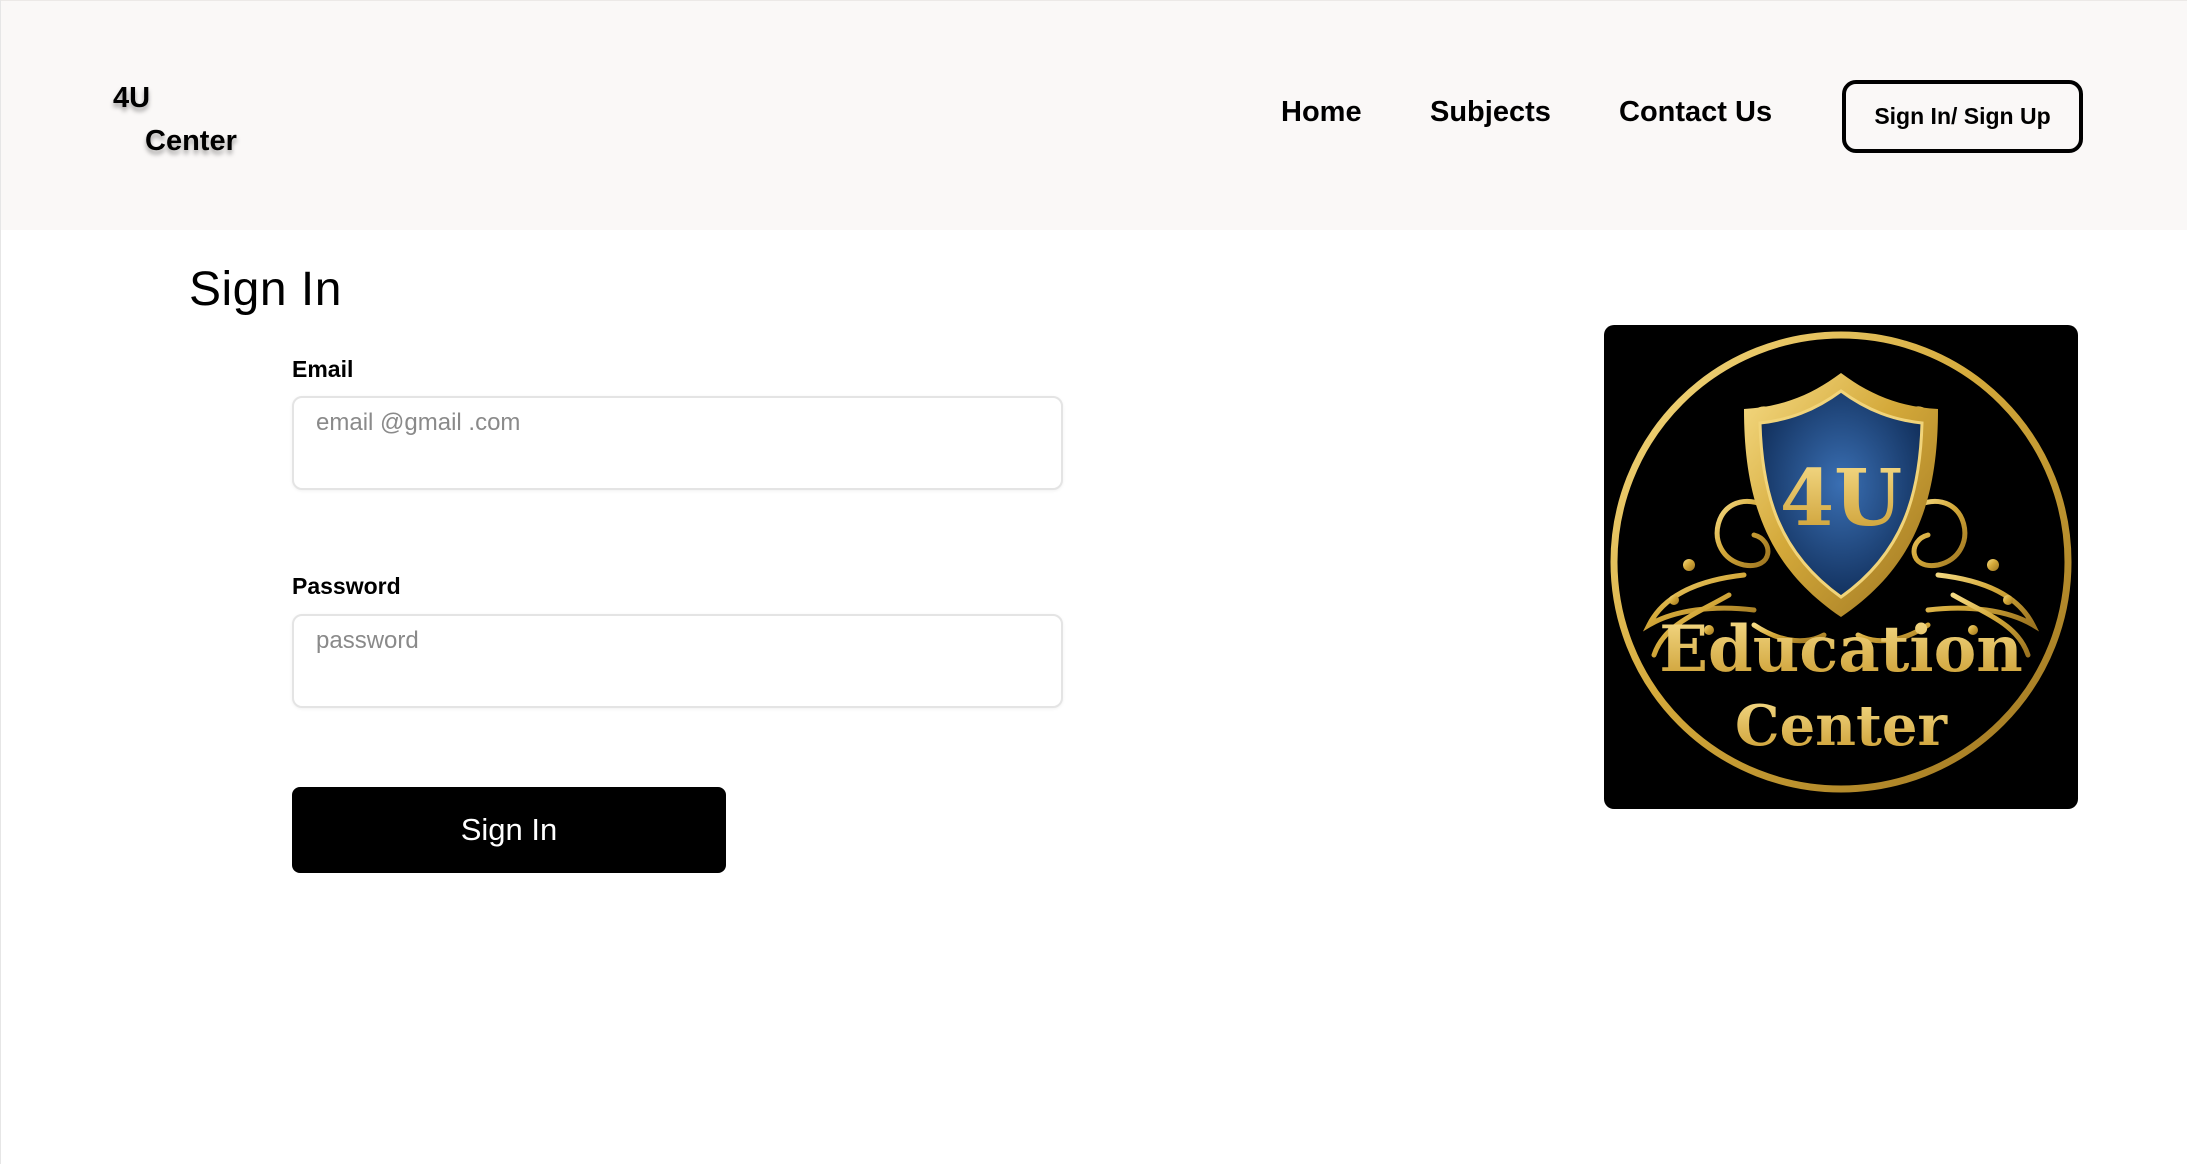 This screenshot has width=2187, height=1164. I want to click on email-field, so click(677, 443).